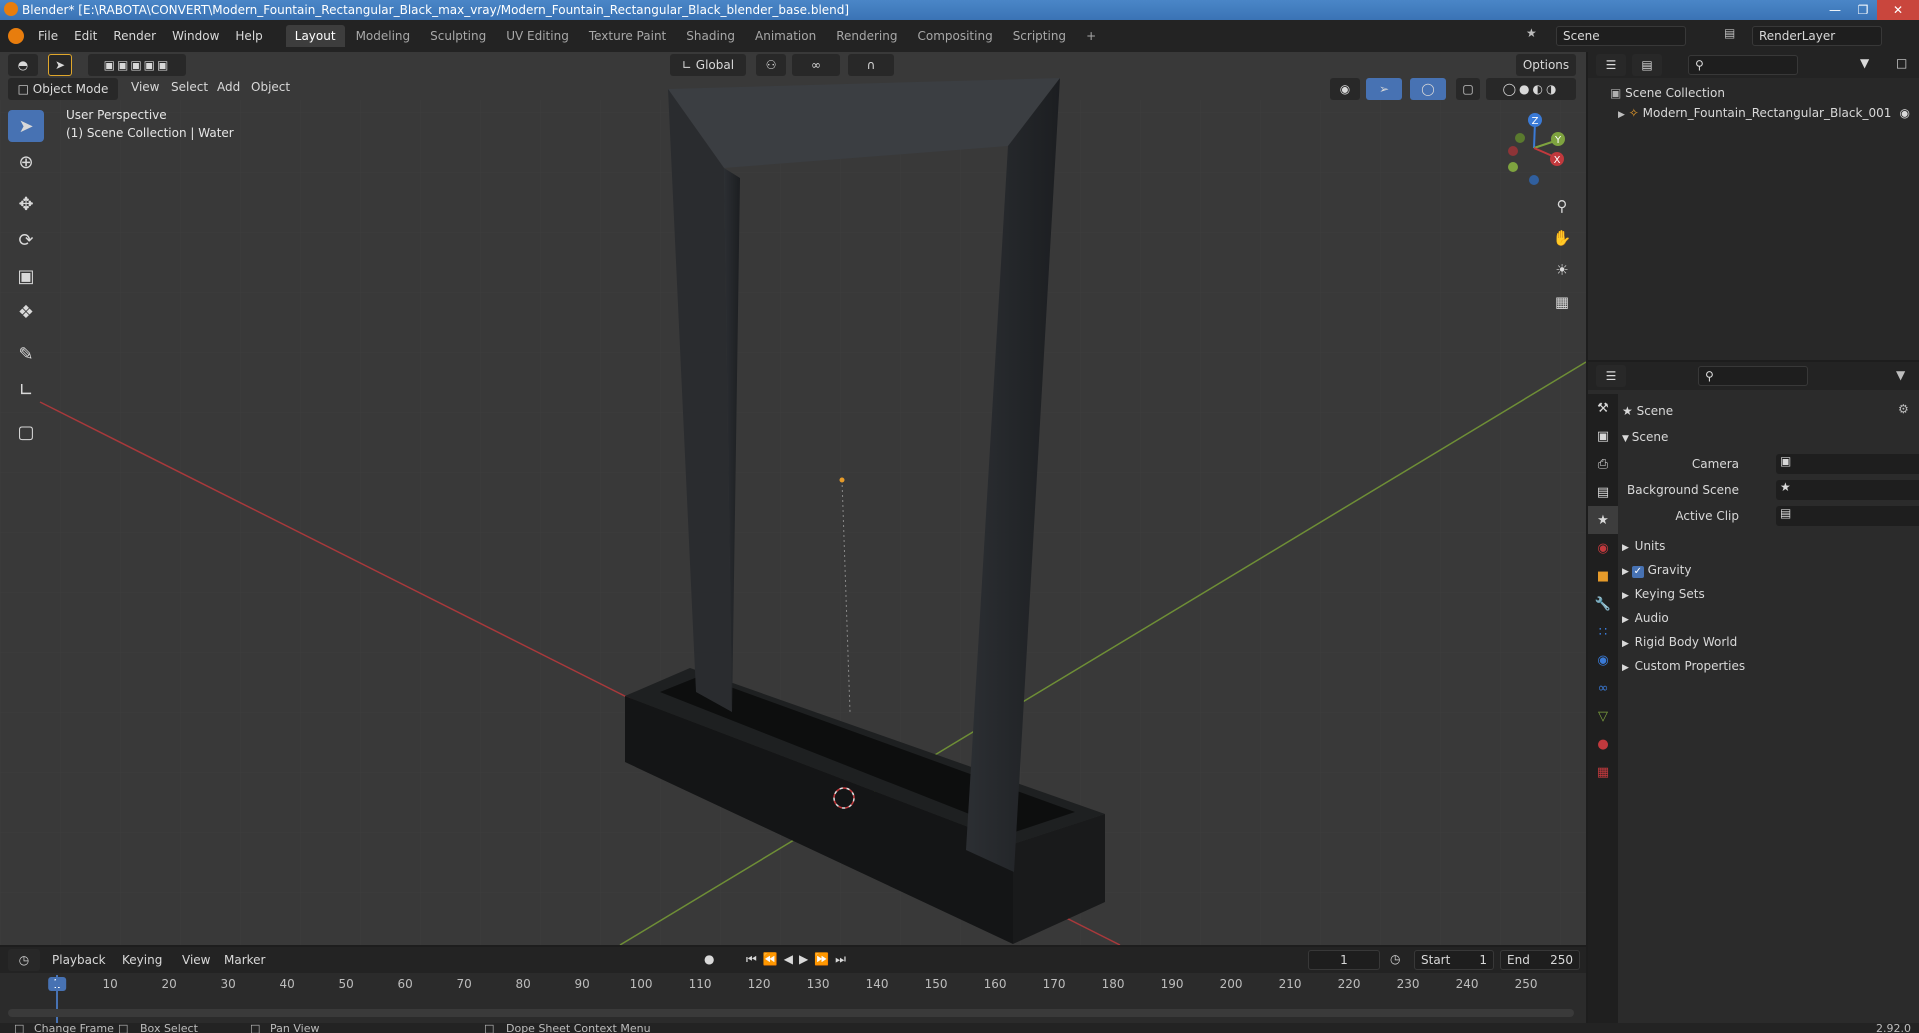  Describe the element at coordinates (315, 36) in the screenshot. I see `tab-layout: Layout` at that location.